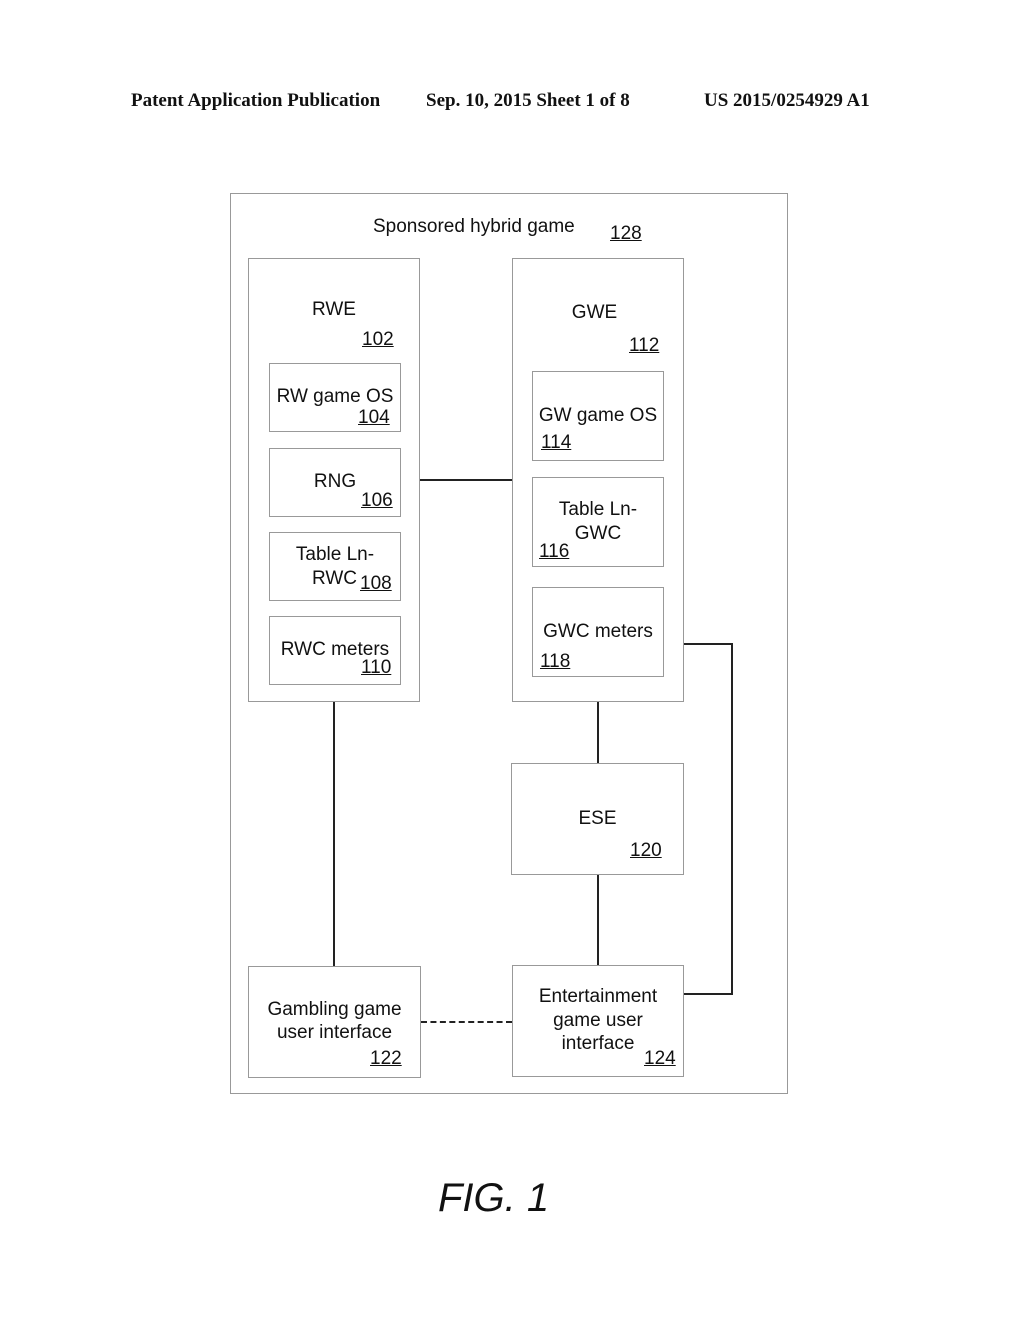 This screenshot has height=1320, width=1024. What do you see at coordinates (466, 480) in the screenshot?
I see `connector-rwe-gwe` at bounding box center [466, 480].